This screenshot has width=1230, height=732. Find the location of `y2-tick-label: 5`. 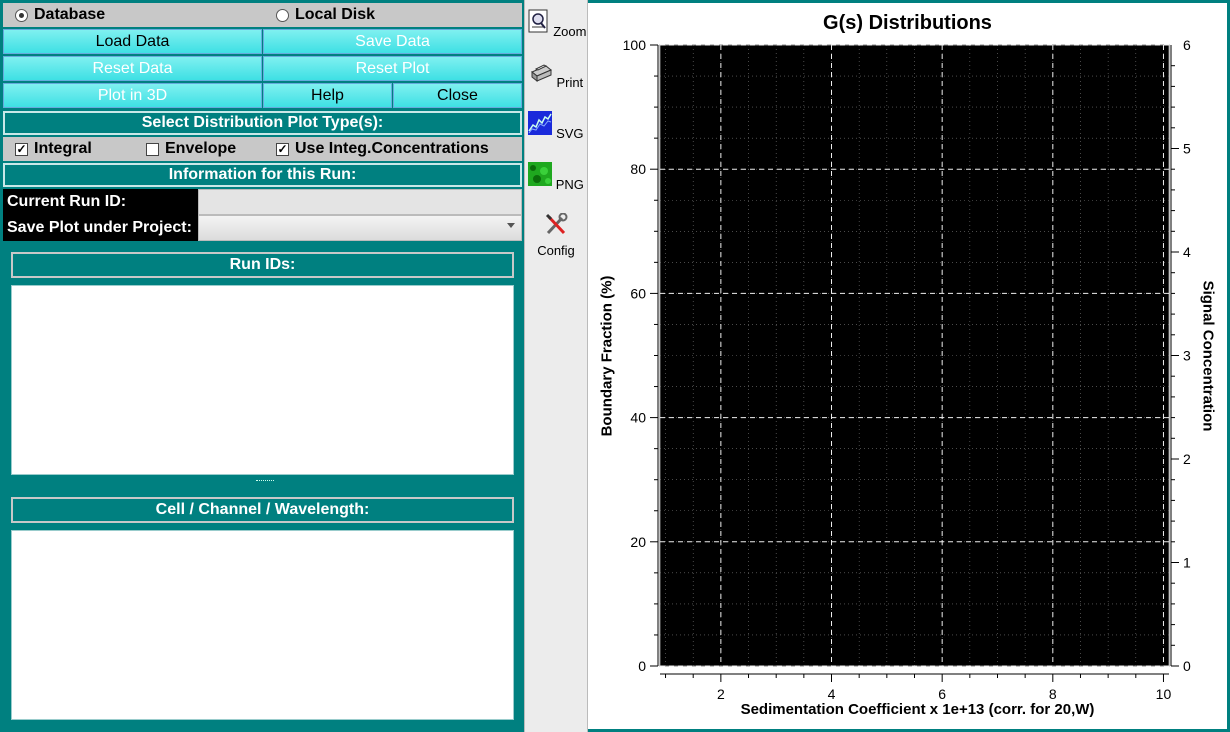

y2-tick-label: 5 is located at coordinates (1187, 149).